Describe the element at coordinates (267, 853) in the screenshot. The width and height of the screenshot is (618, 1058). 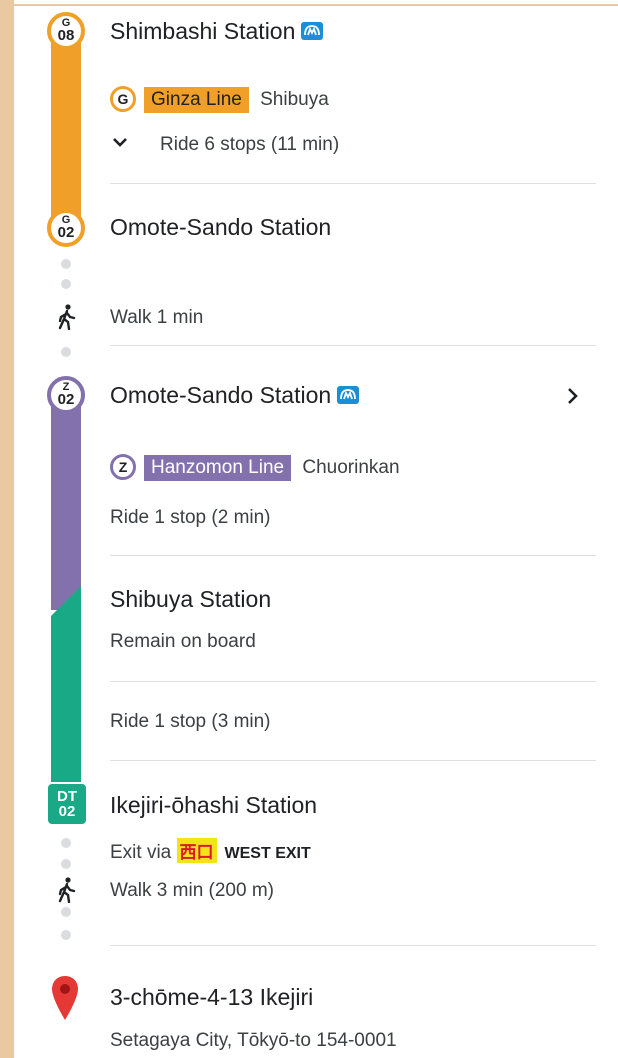
I see `exit-name: WEST EXIT` at that location.